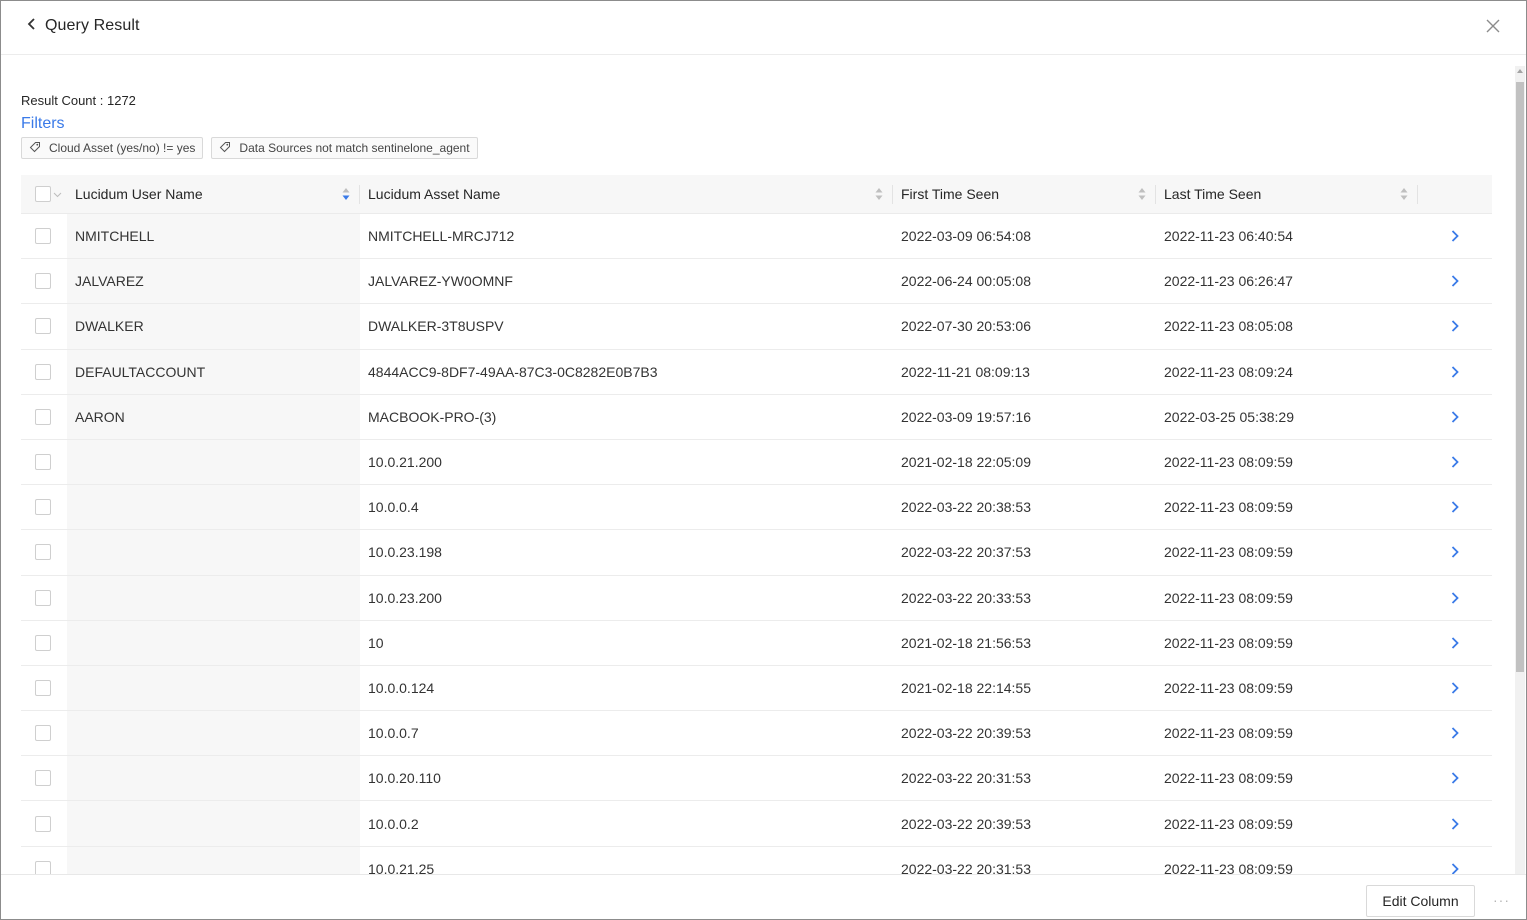 This screenshot has height=920, width=1527. Describe the element at coordinates (213, 194) in the screenshot. I see `column-header-user: Lucidum User Name` at that location.